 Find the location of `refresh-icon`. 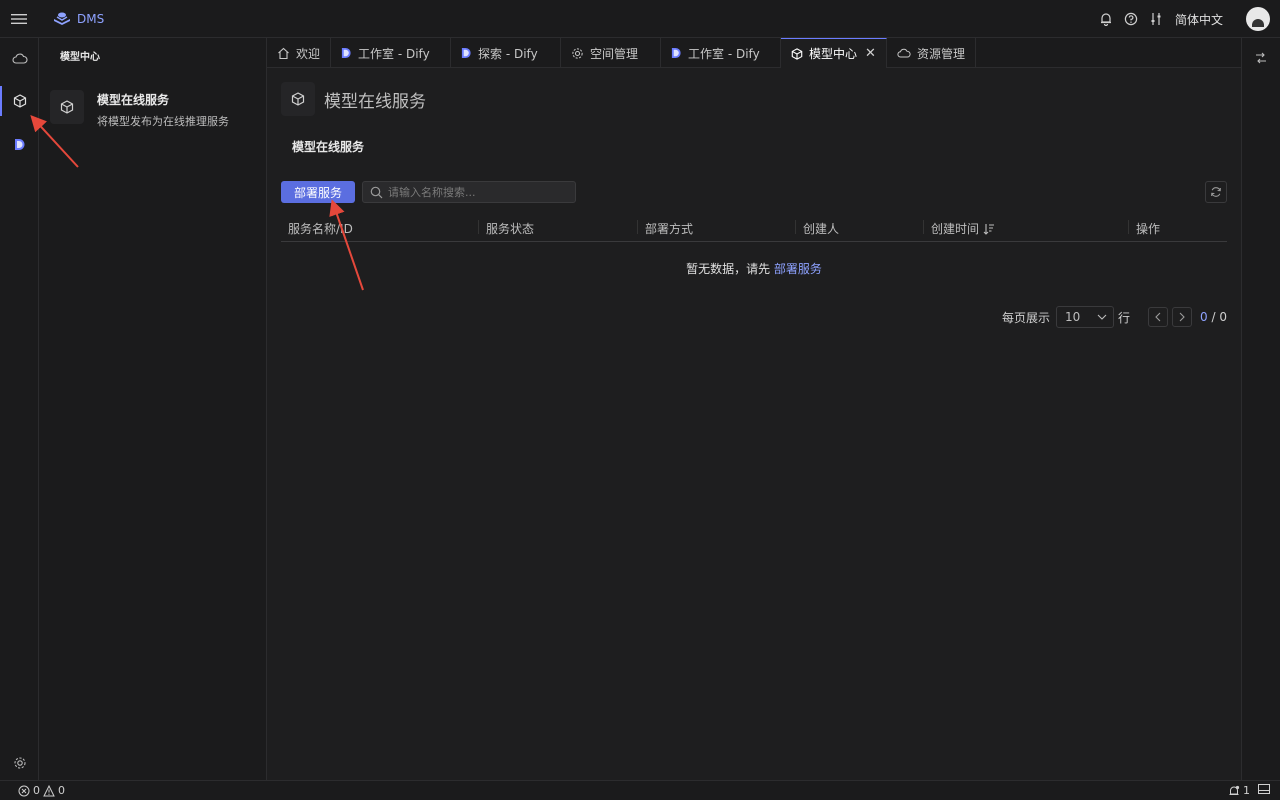

refresh-icon is located at coordinates (1216, 192).